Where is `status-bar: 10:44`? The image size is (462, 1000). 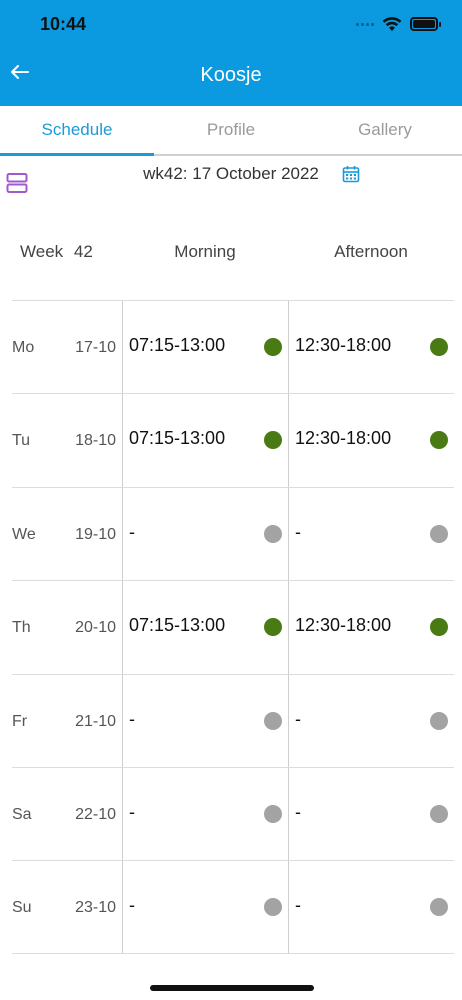
status-bar: 10:44 is located at coordinates (231, 25).